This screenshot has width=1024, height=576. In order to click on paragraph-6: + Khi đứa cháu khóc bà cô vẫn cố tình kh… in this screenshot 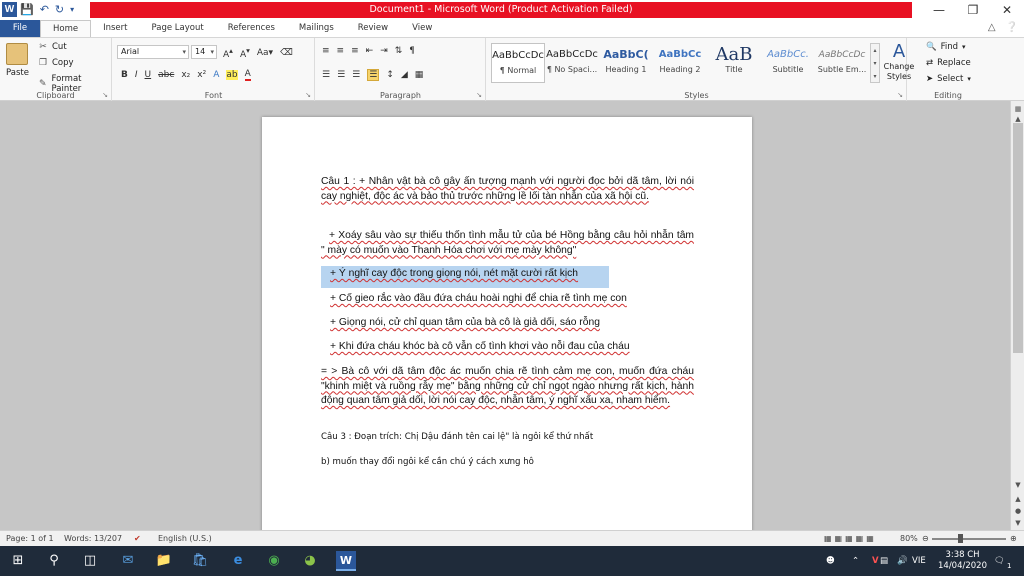, I will do `click(480, 347)`.